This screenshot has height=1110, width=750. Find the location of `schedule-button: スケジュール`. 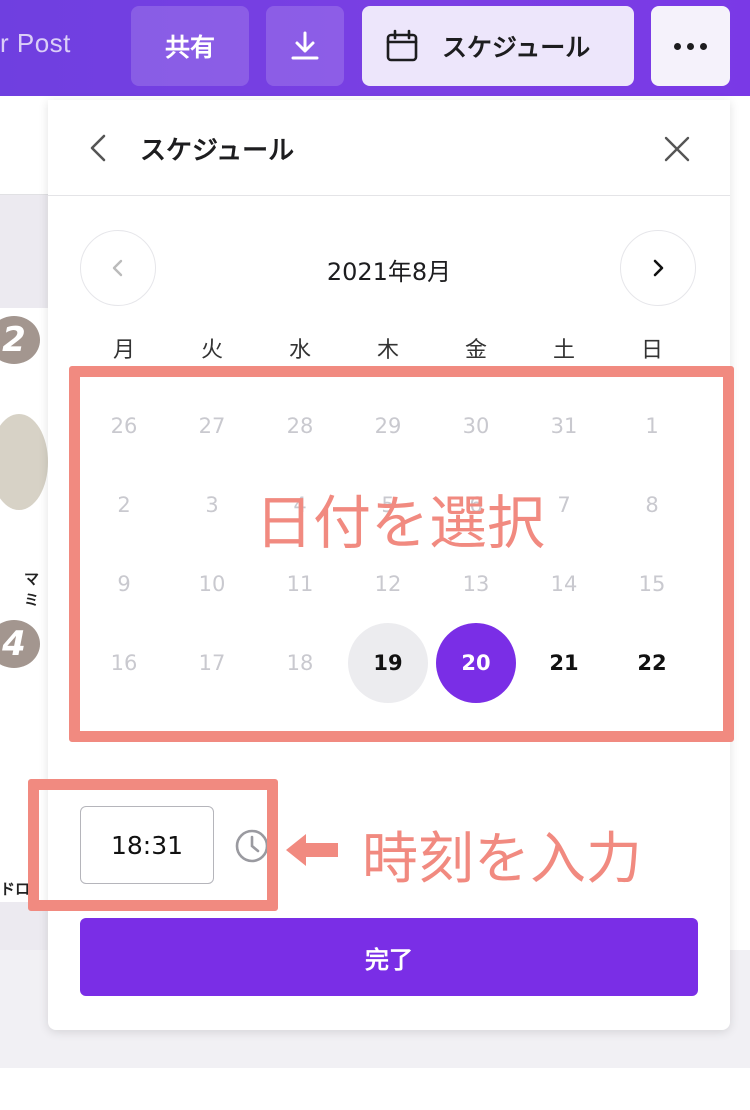

schedule-button: スケジュール is located at coordinates (498, 46).